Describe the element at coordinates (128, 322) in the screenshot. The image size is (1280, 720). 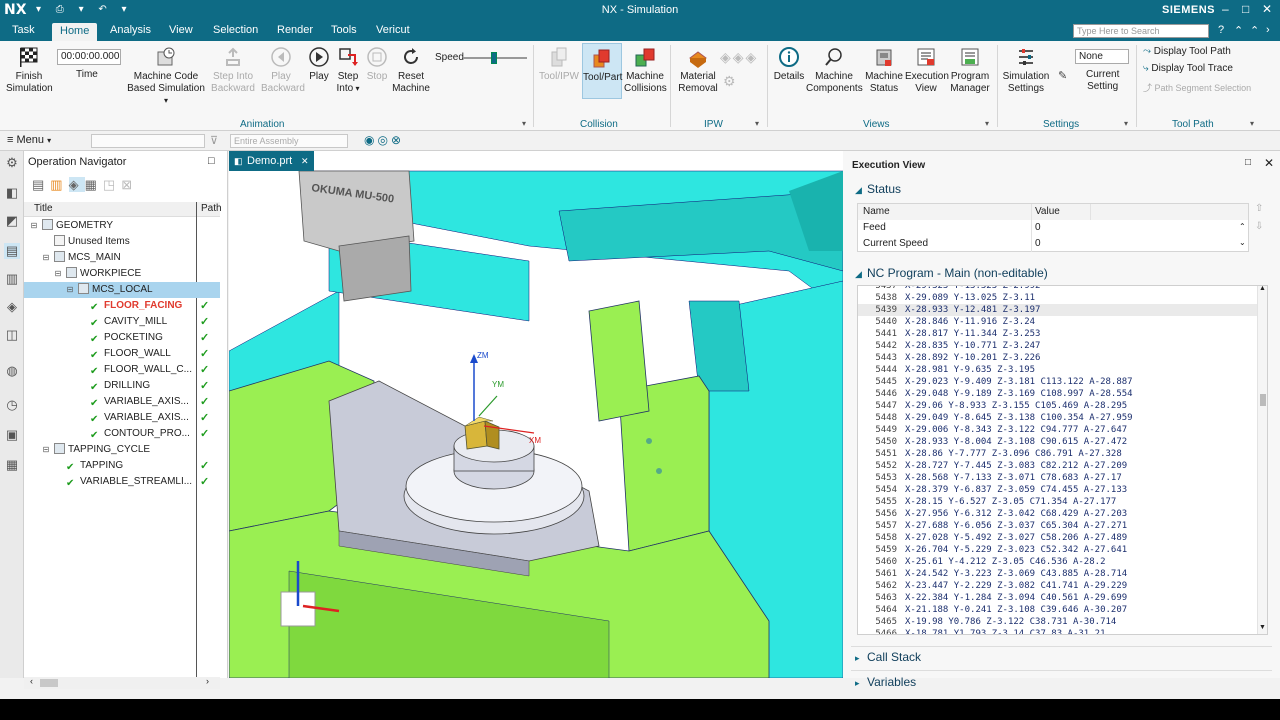
I see `tree-item: ✔ CAVITY_MILL` at that location.